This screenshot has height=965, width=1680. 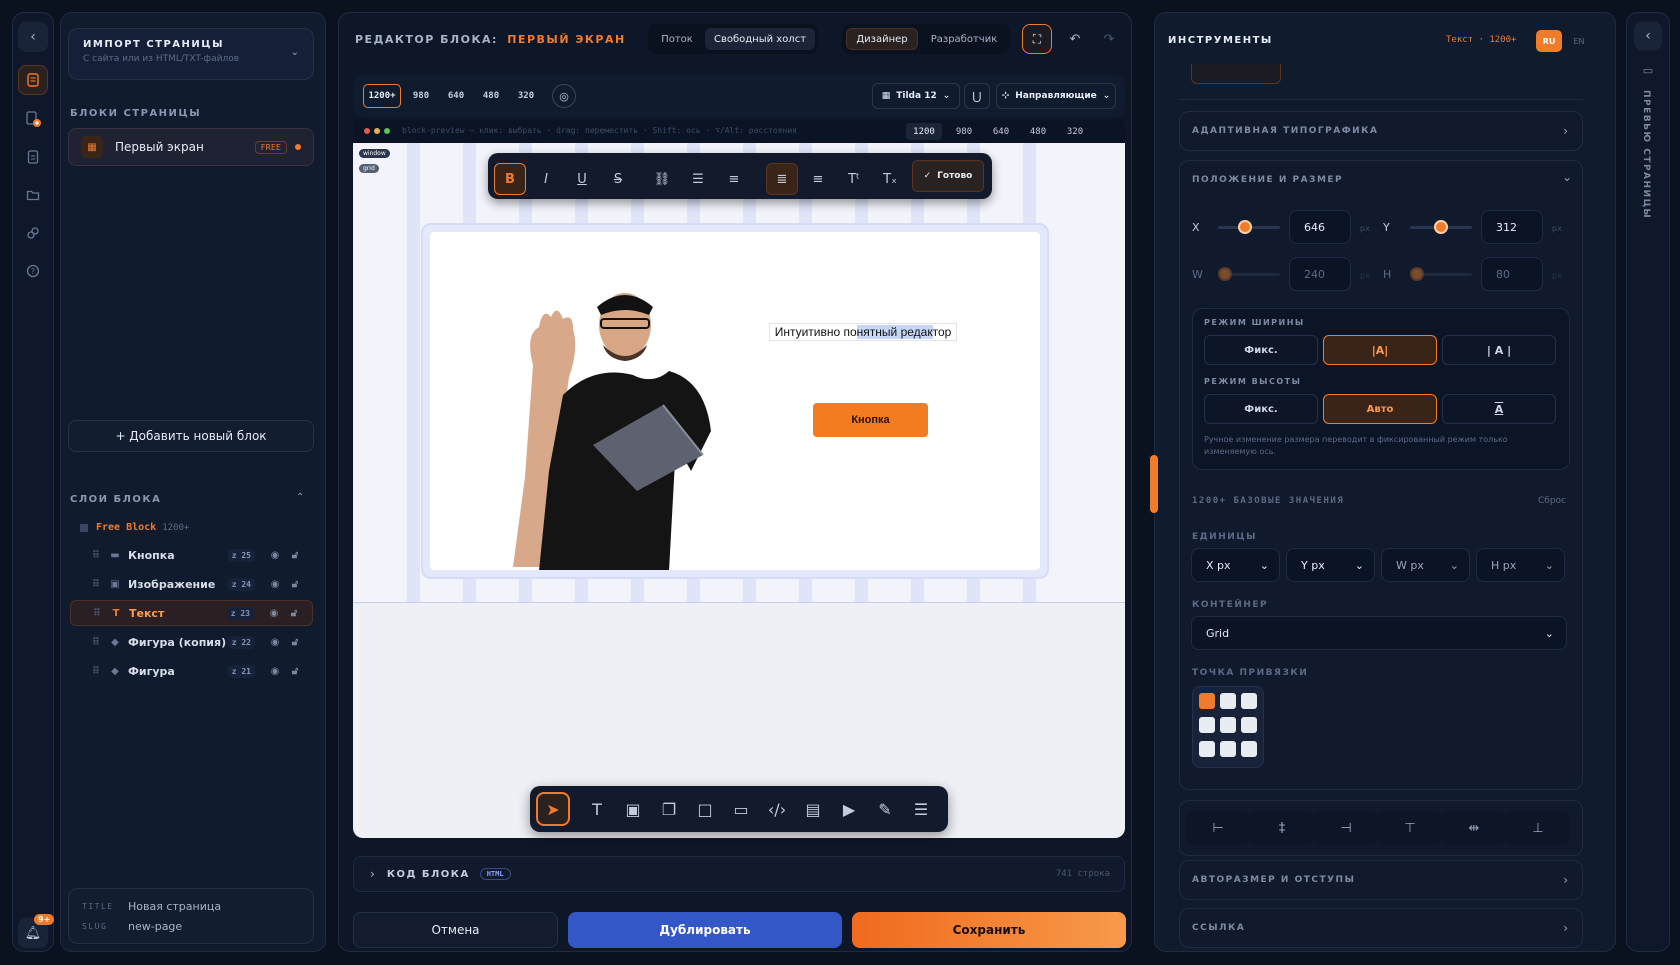 I want to click on layer-item: ⠿ ◆ Фигура (копия) z 22 ◉ 🔓︎, so click(x=191, y=642).